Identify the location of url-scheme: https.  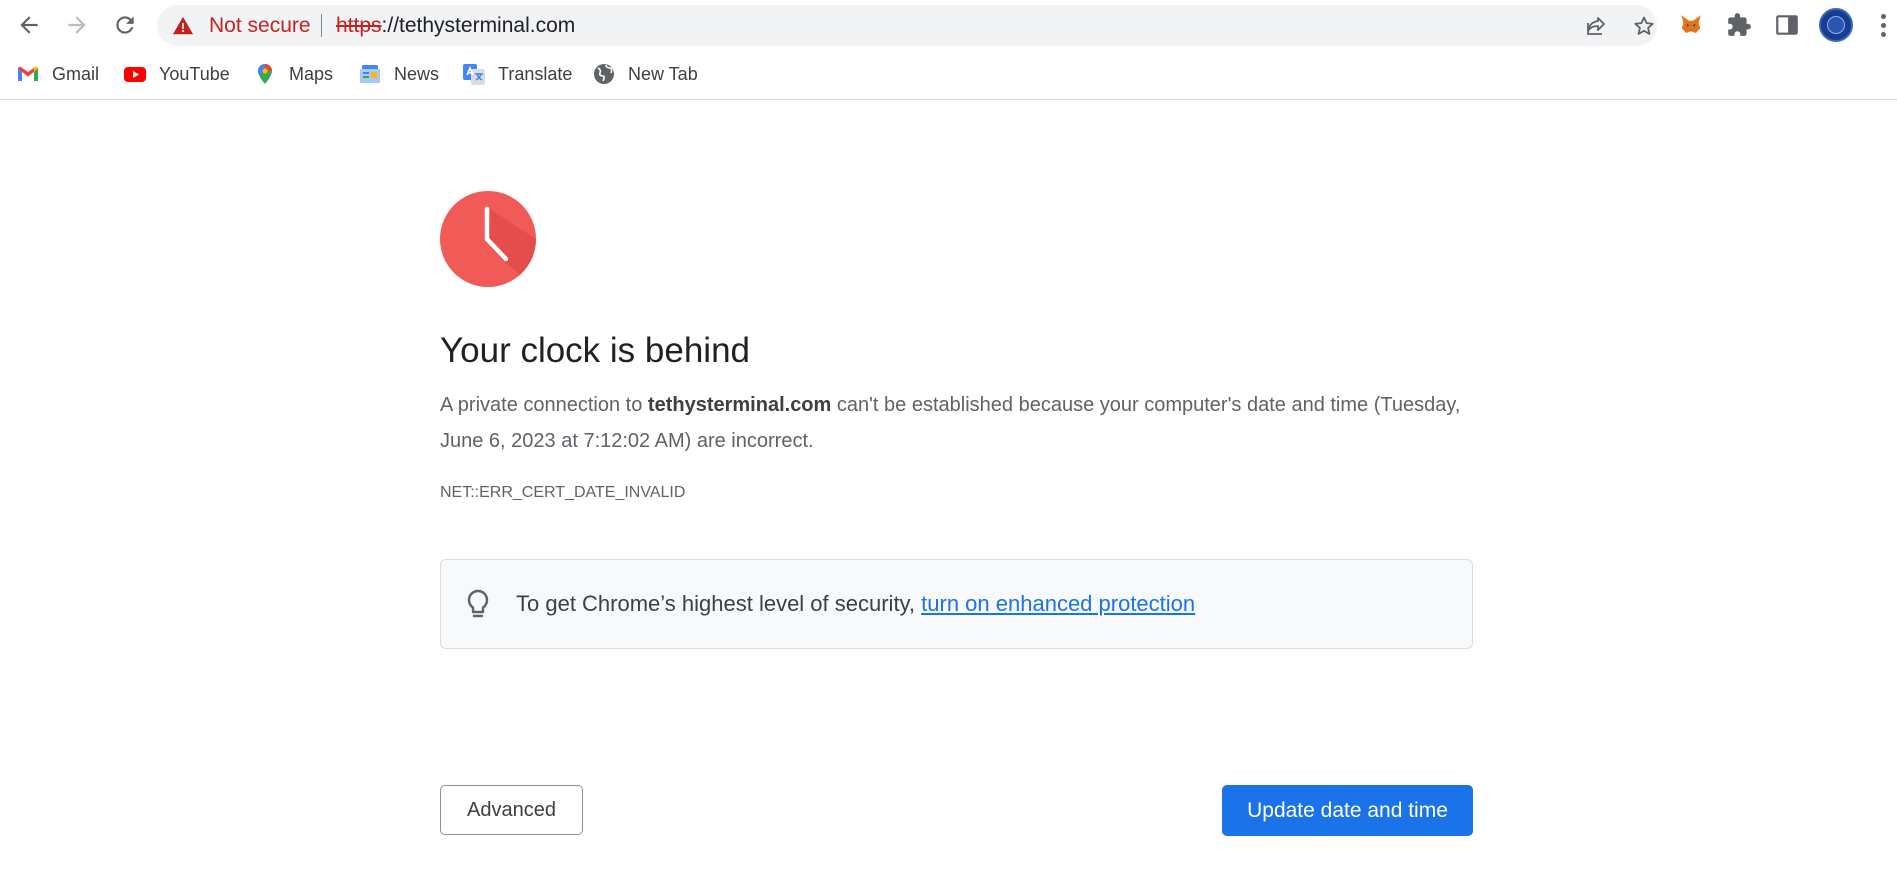
(359, 25).